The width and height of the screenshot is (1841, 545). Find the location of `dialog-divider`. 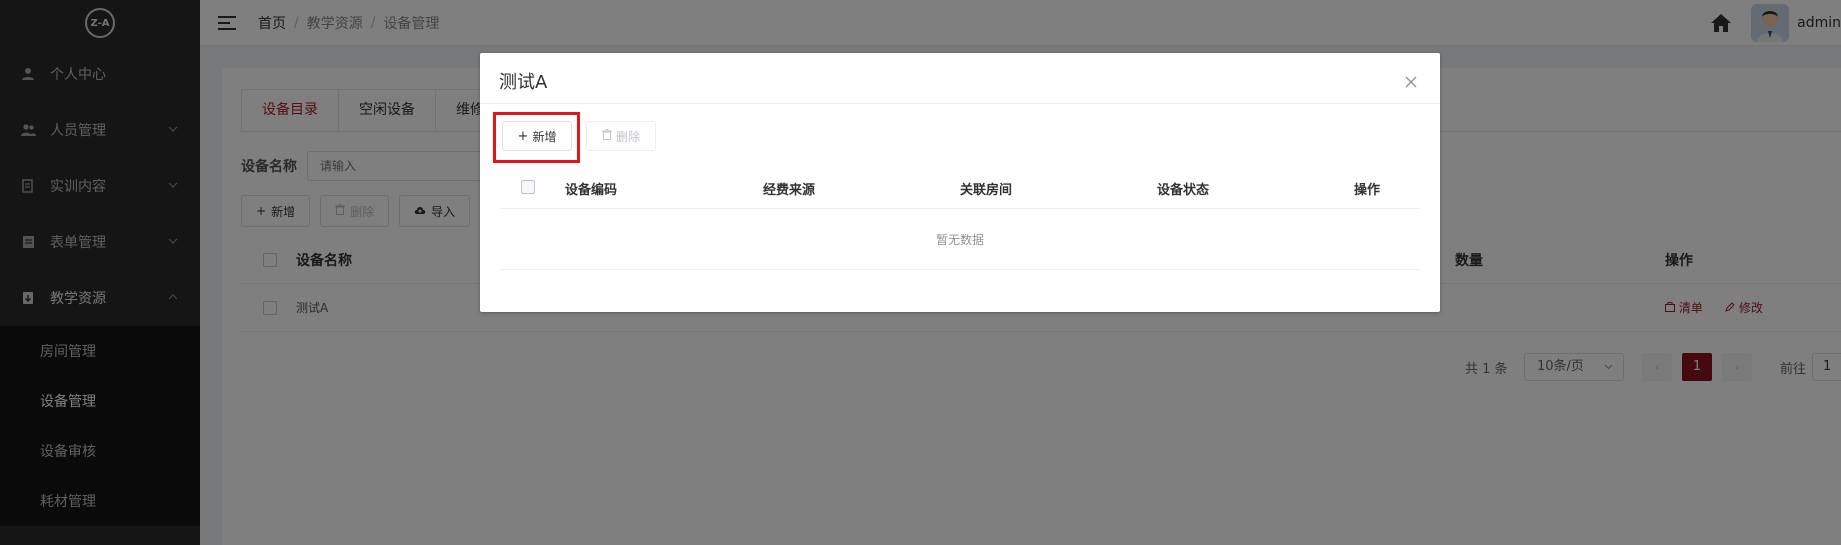

dialog-divider is located at coordinates (960, 103).